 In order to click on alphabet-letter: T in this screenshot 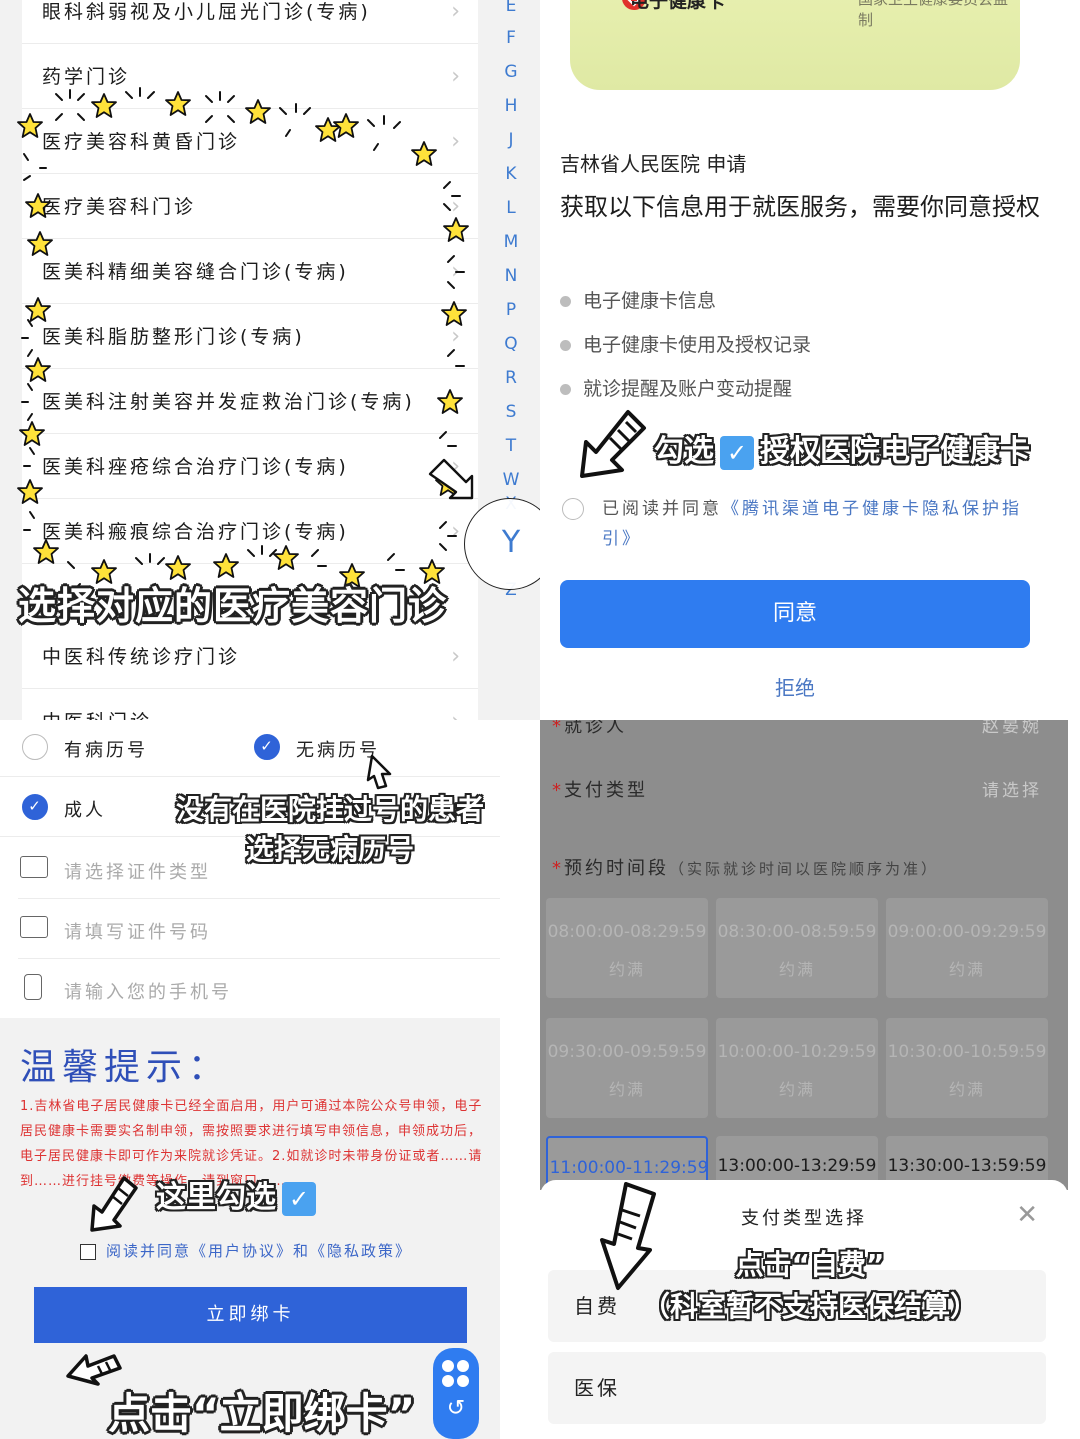, I will do `click(511, 446)`.